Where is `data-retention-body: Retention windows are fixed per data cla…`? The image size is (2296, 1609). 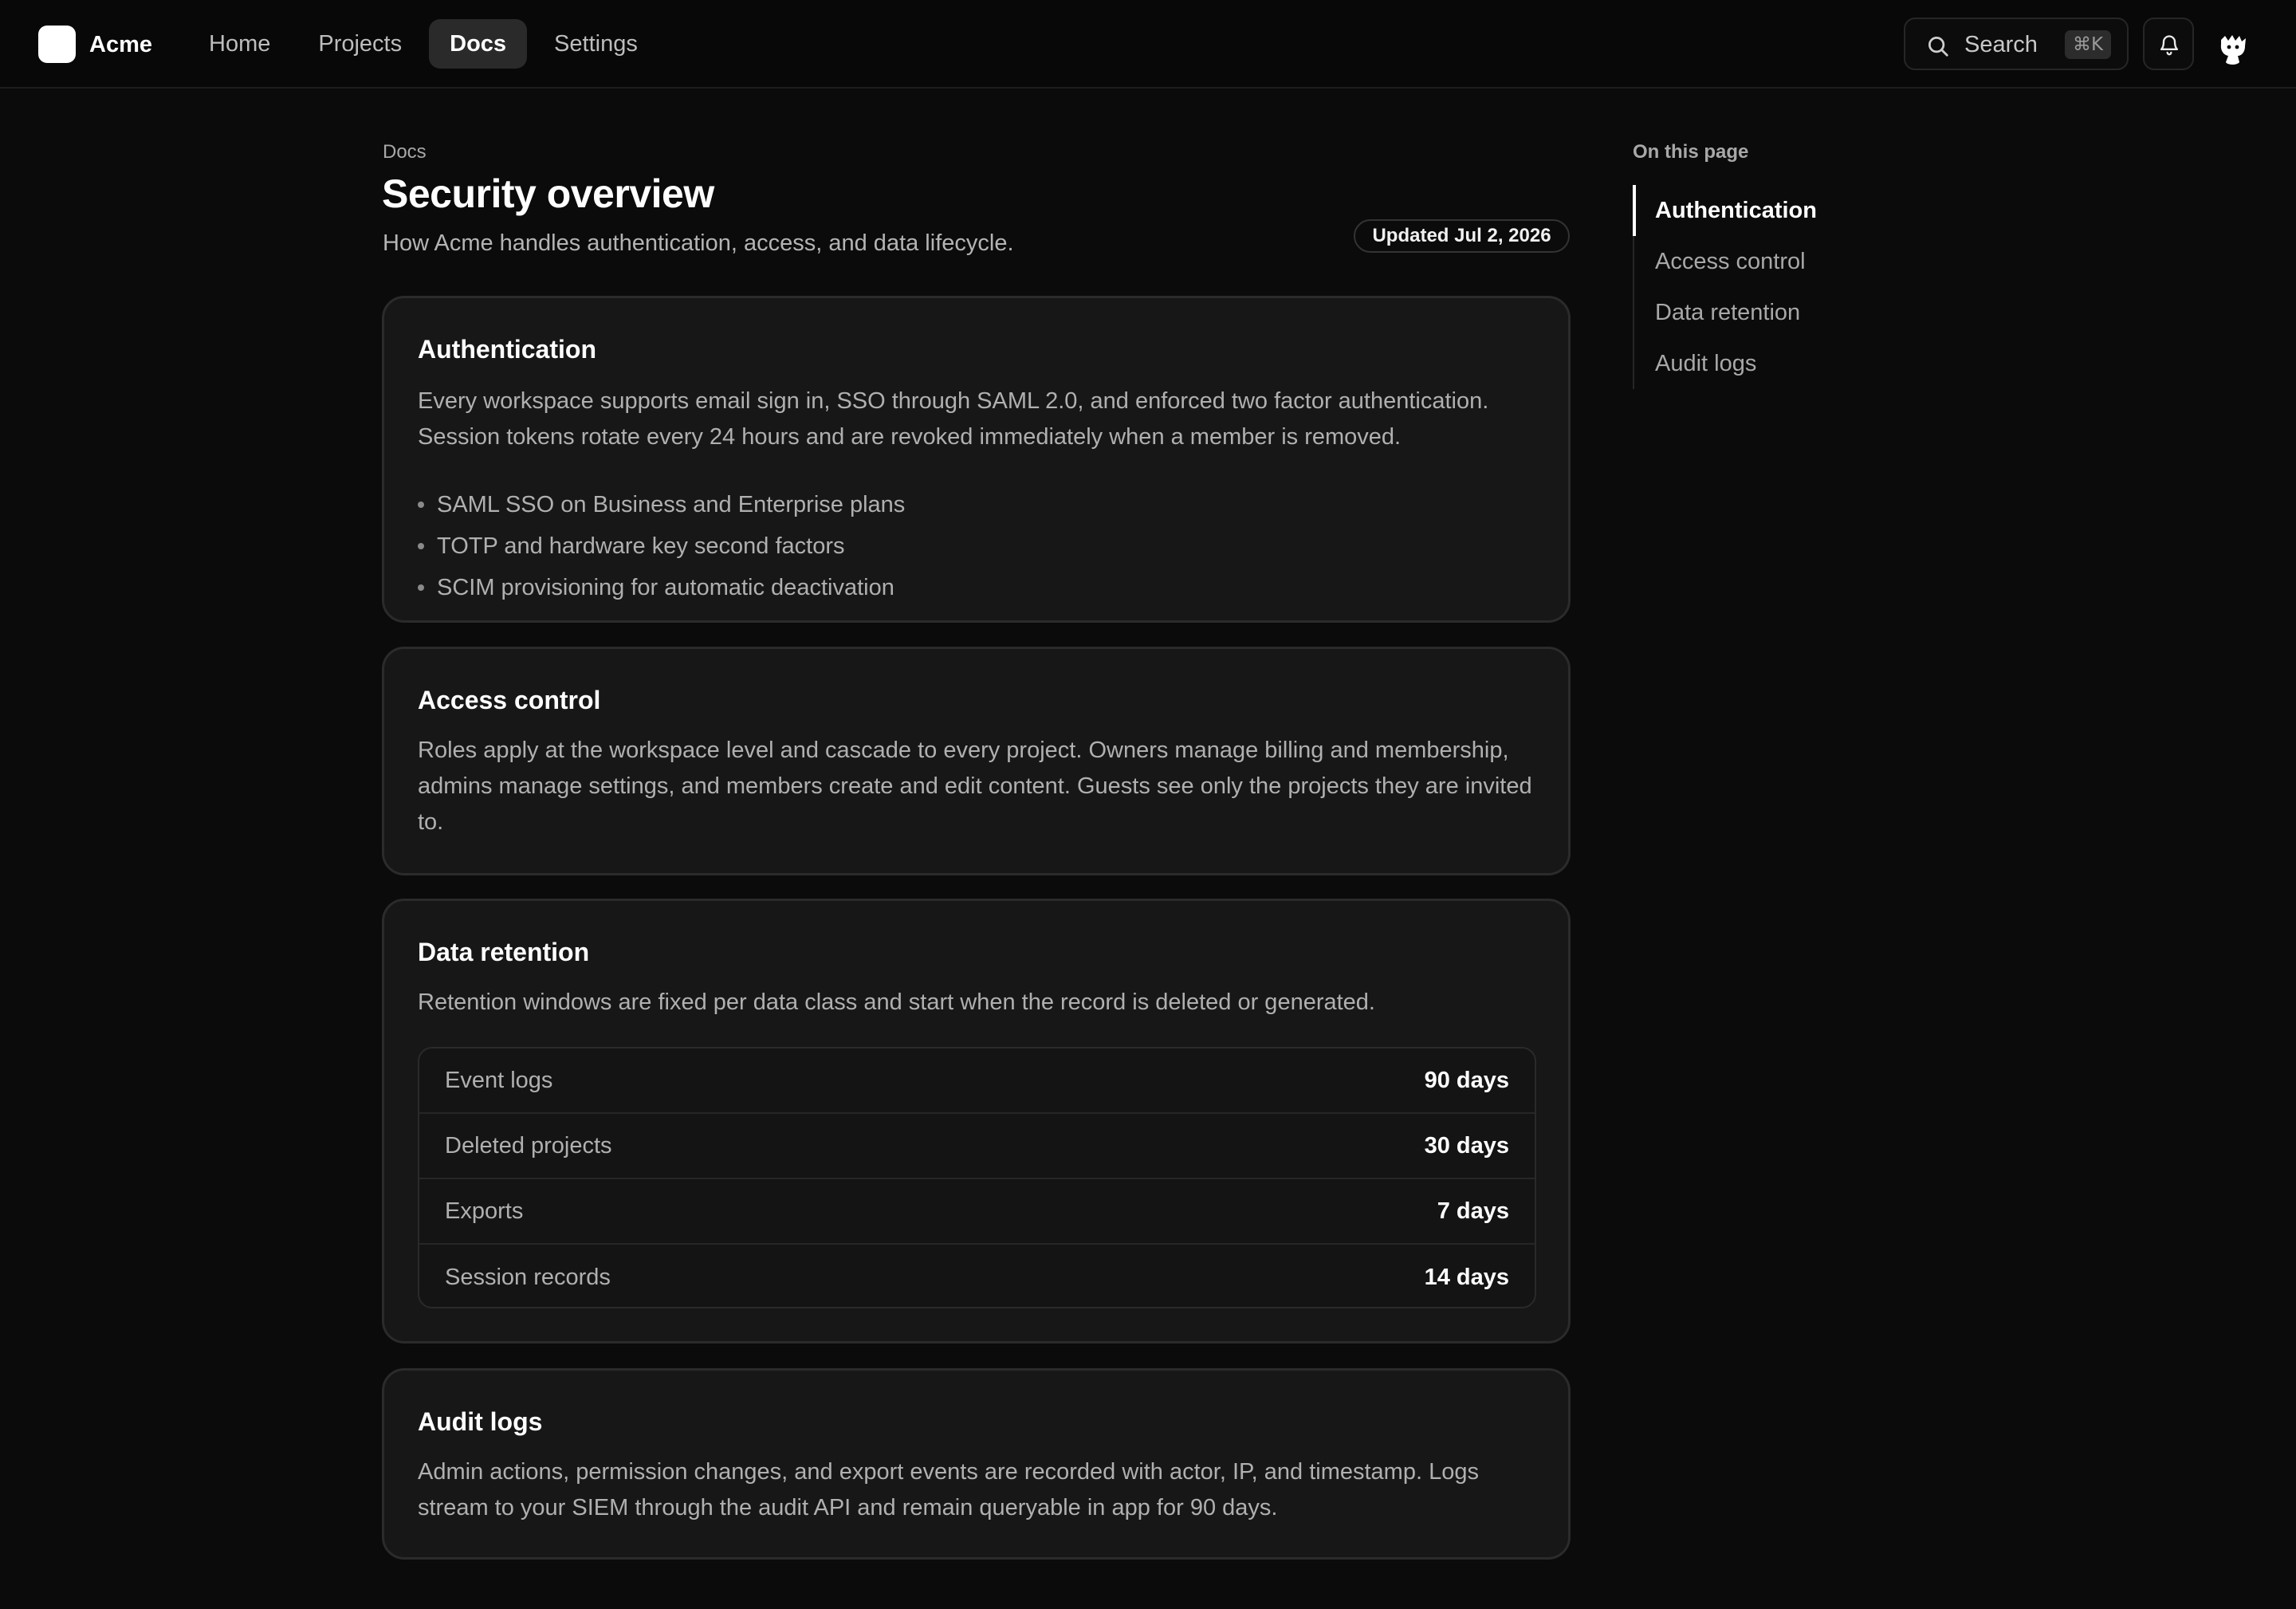
data-retention-body: Retention windows are fixed per data cla… is located at coordinates (896, 1002).